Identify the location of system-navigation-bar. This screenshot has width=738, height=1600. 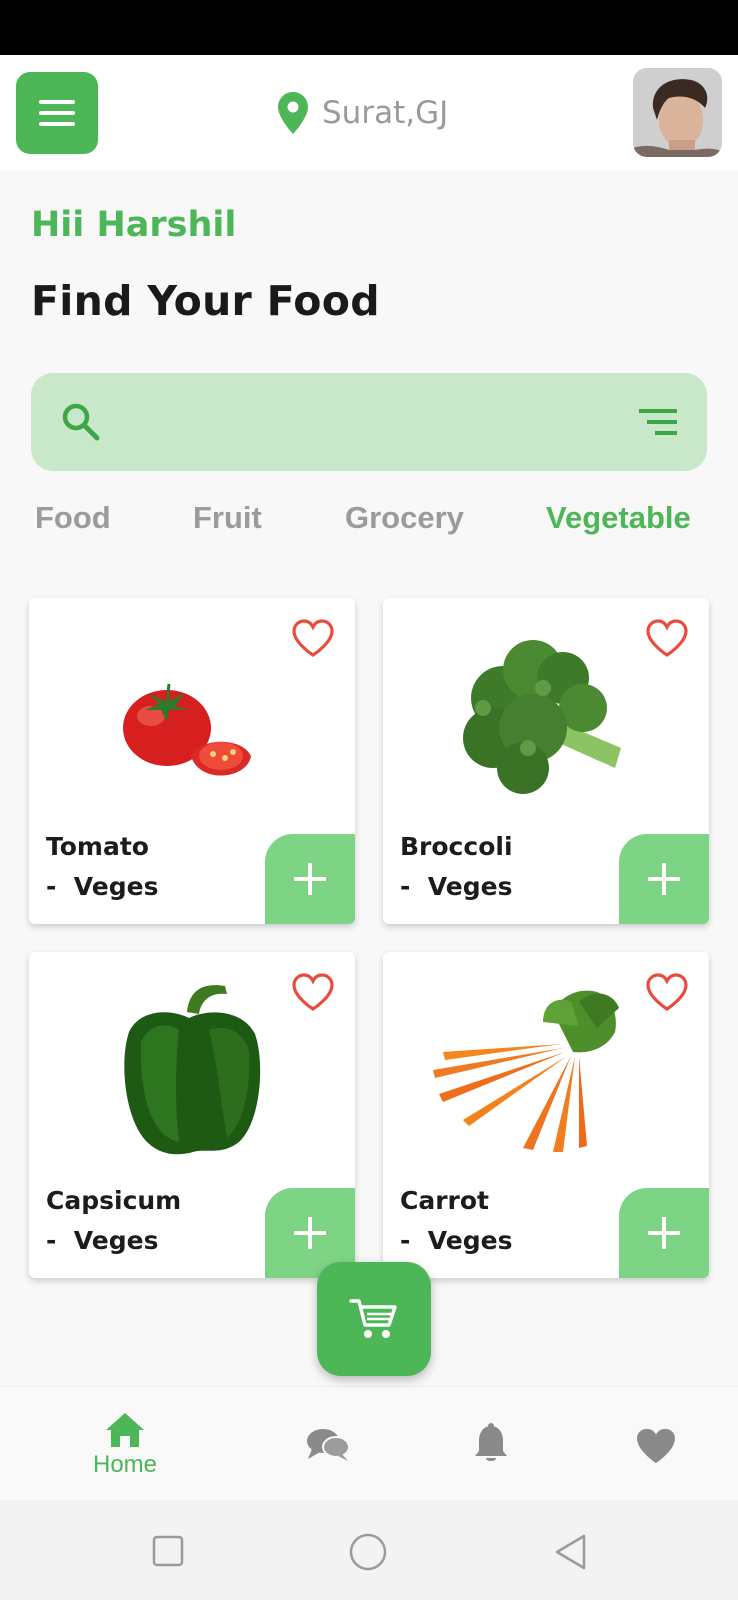
(369, 1550).